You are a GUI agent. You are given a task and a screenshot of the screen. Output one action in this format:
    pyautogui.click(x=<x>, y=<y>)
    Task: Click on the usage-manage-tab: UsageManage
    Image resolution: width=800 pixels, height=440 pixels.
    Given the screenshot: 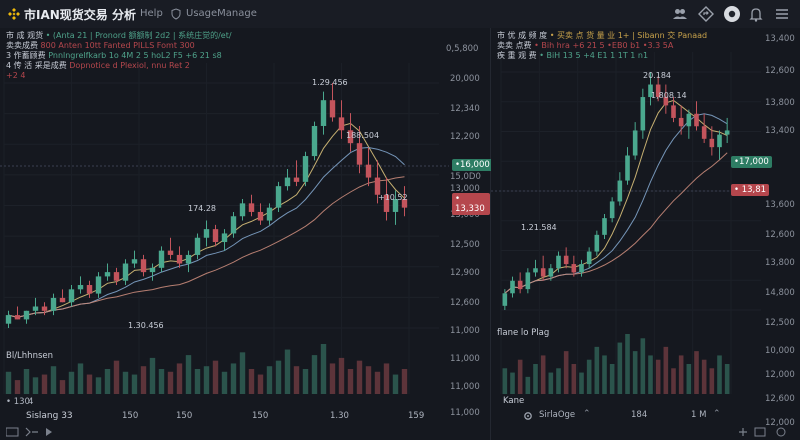 What is the action you would take?
    pyautogui.click(x=221, y=13)
    